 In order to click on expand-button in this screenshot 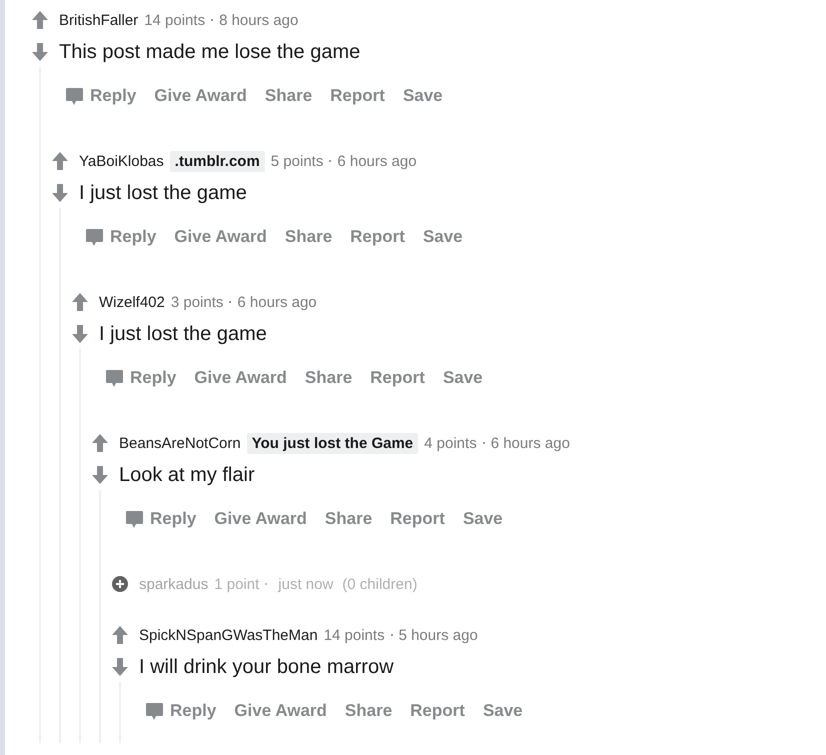, I will do `click(120, 584)`.